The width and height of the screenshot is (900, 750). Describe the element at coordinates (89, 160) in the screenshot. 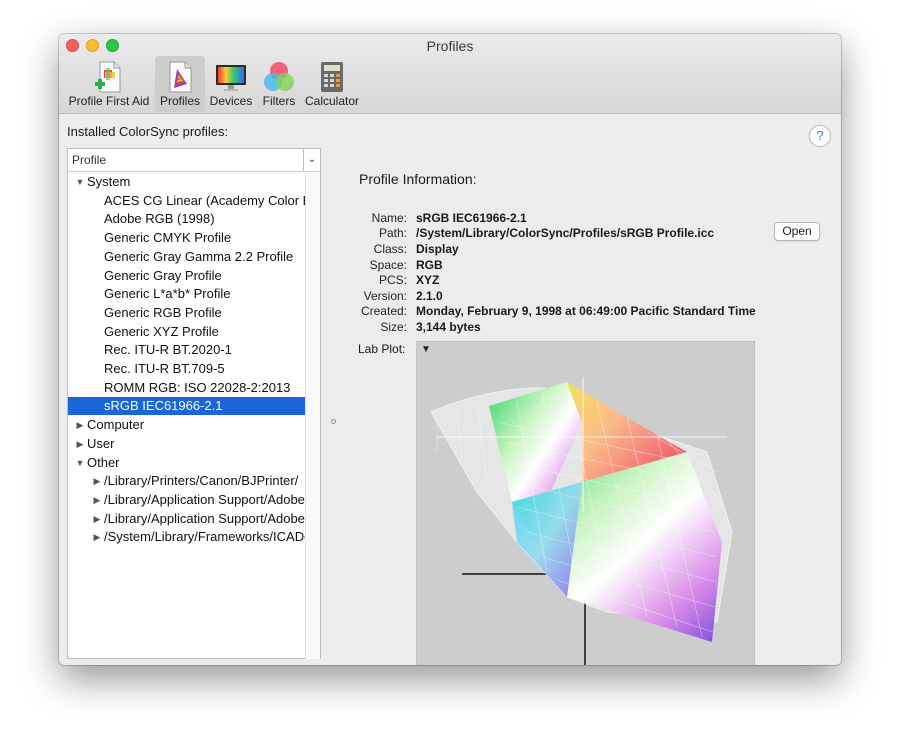

I see `column-header-label: Profile` at that location.